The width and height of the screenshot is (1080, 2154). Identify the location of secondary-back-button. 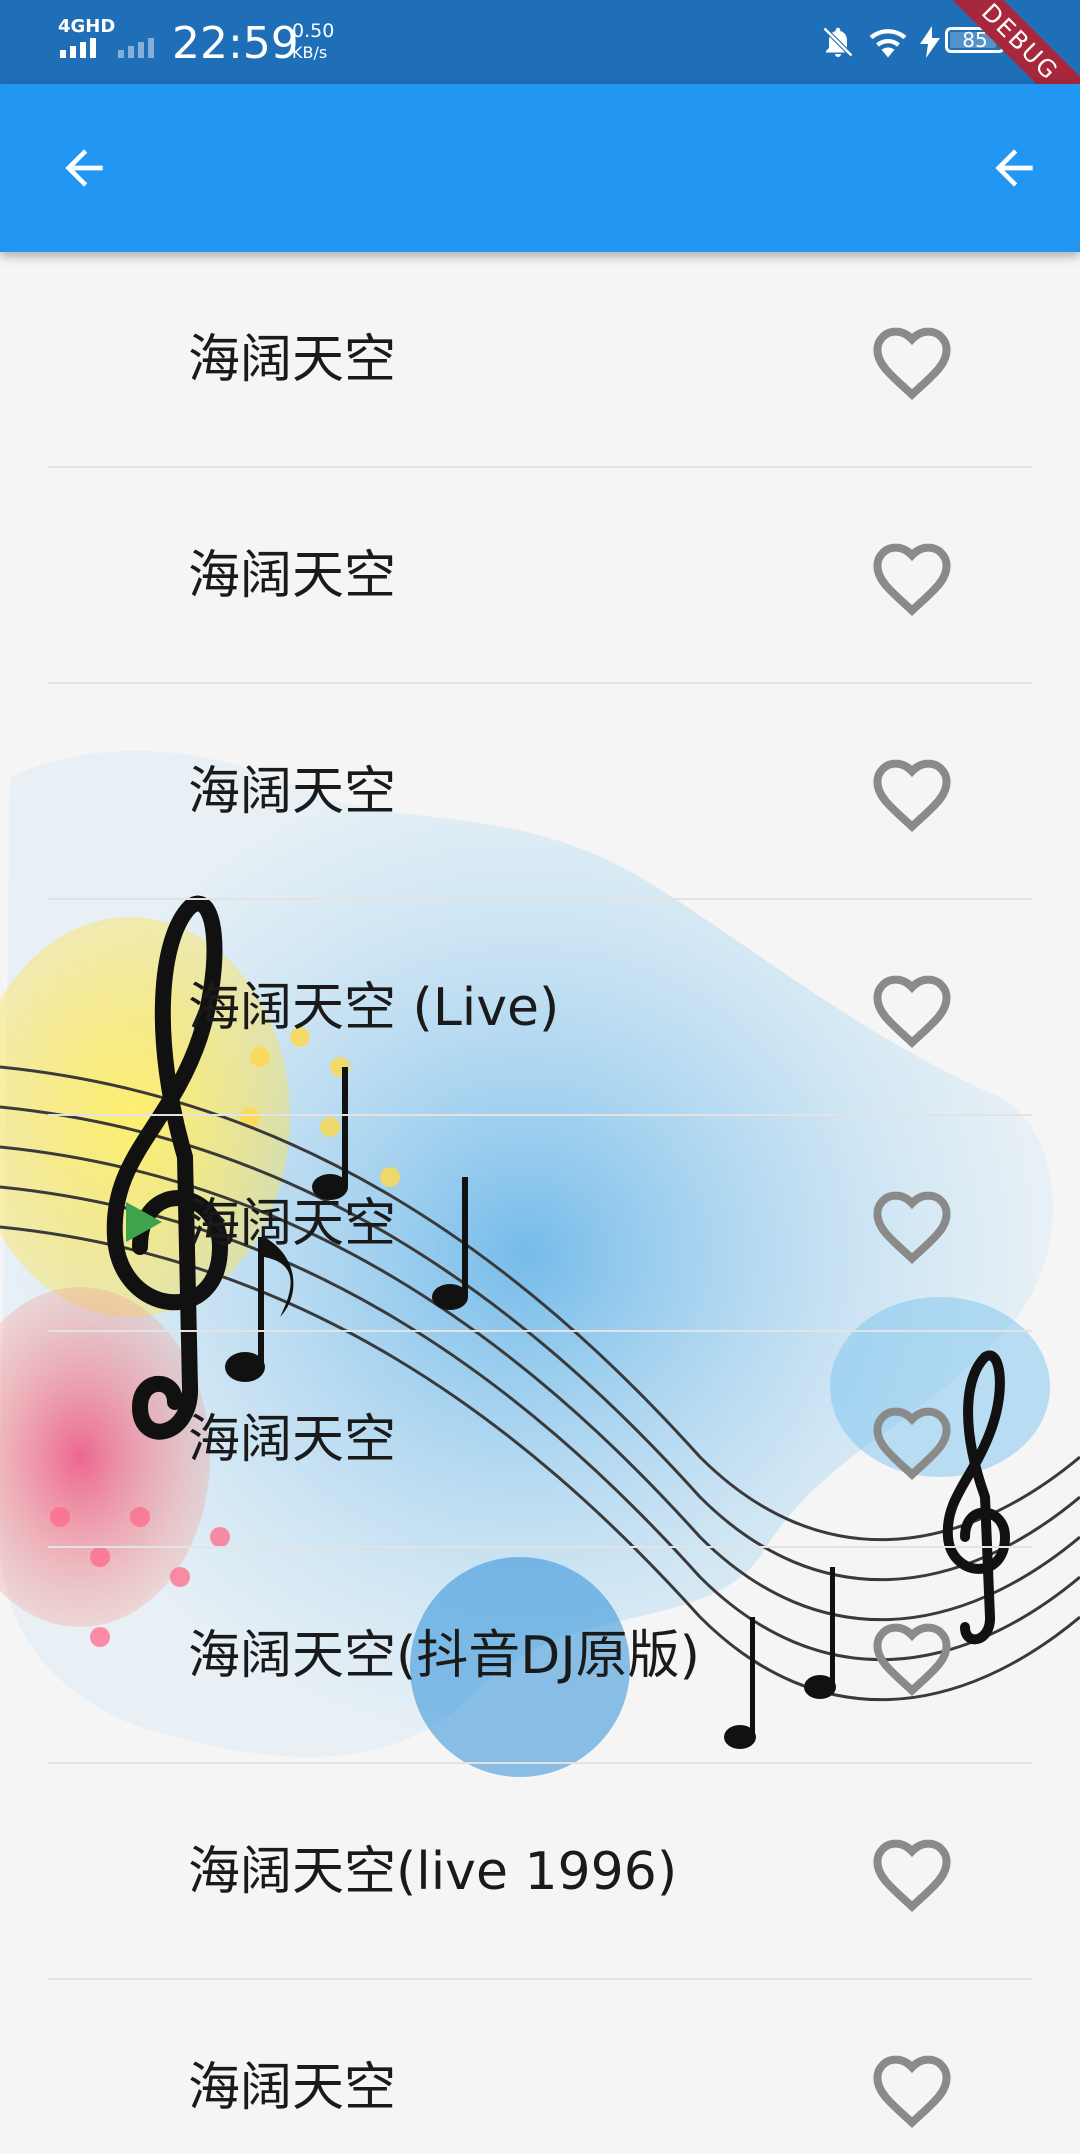
(1014, 168).